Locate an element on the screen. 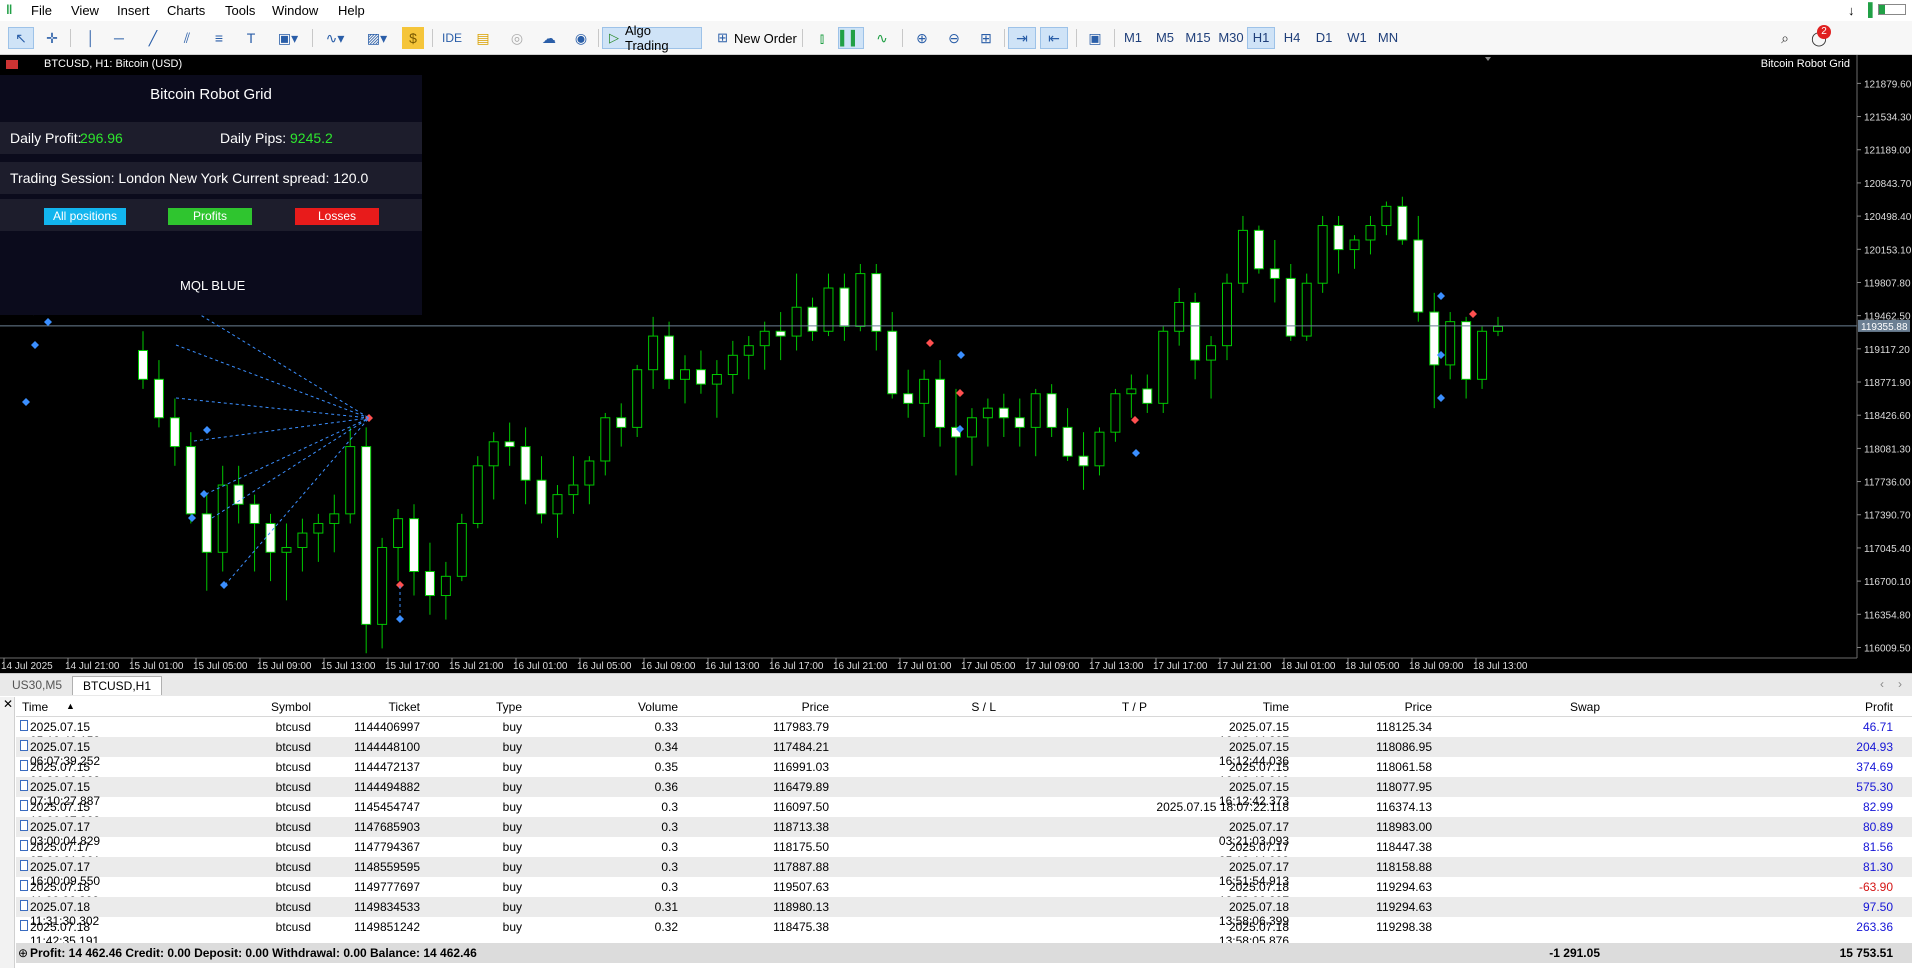  signals-icon: $ is located at coordinates (413, 38).